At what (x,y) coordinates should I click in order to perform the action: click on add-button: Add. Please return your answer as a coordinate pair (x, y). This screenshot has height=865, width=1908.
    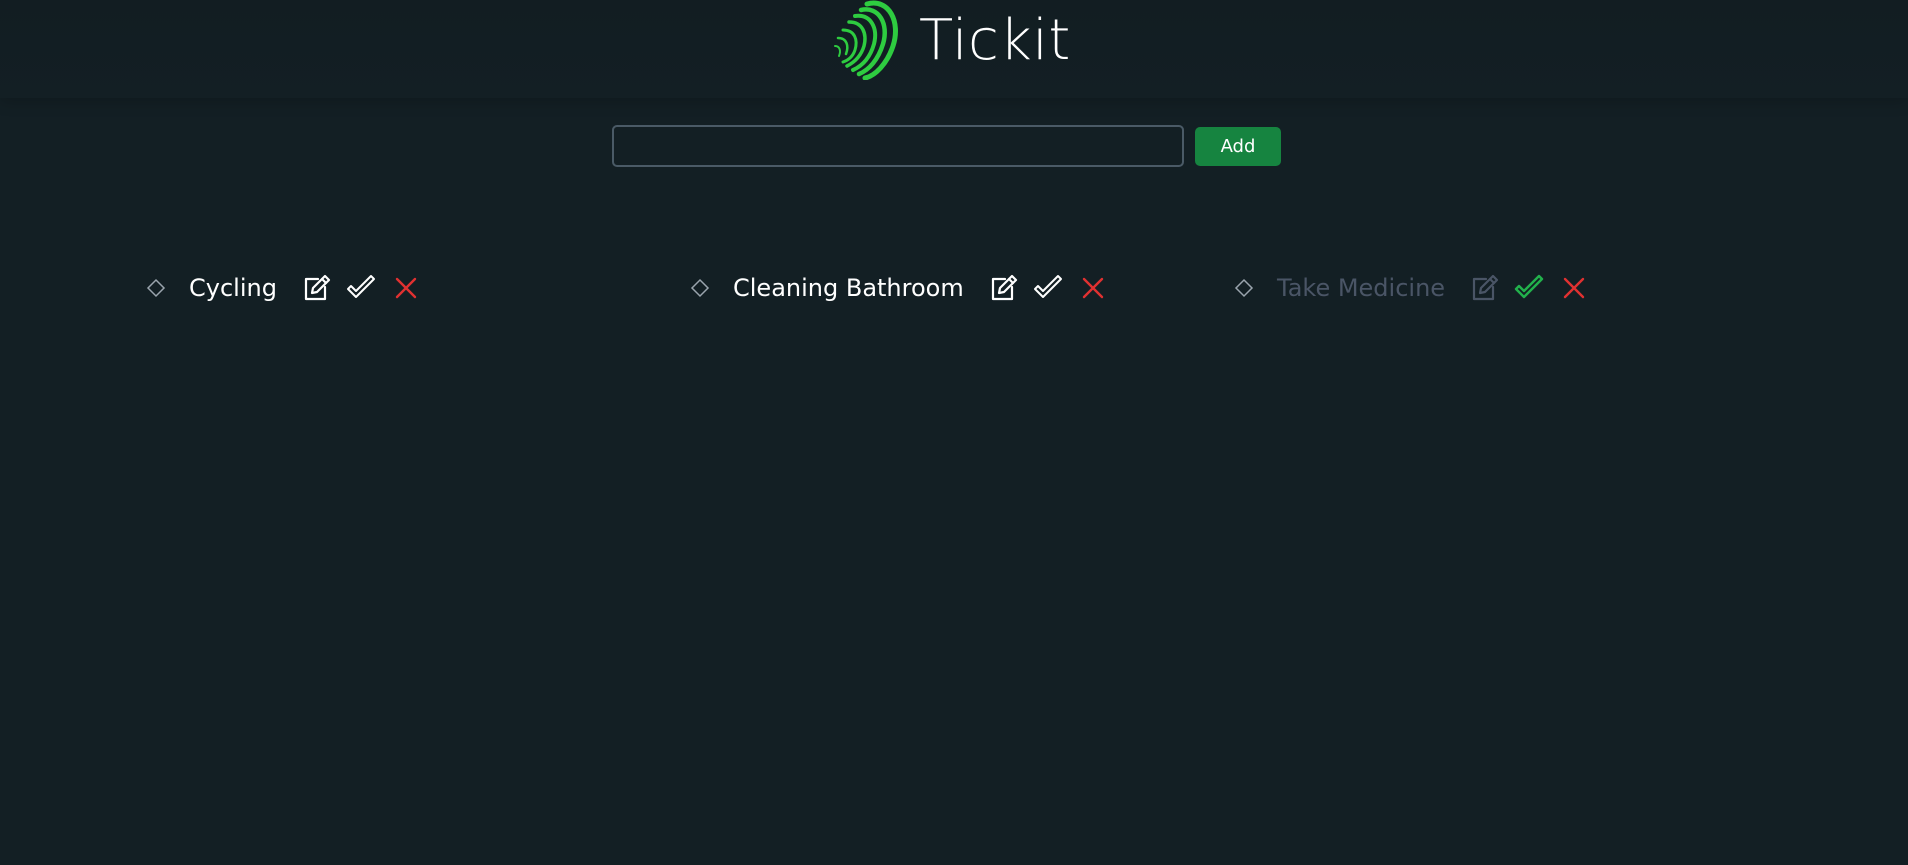
    Looking at the image, I should click on (1238, 146).